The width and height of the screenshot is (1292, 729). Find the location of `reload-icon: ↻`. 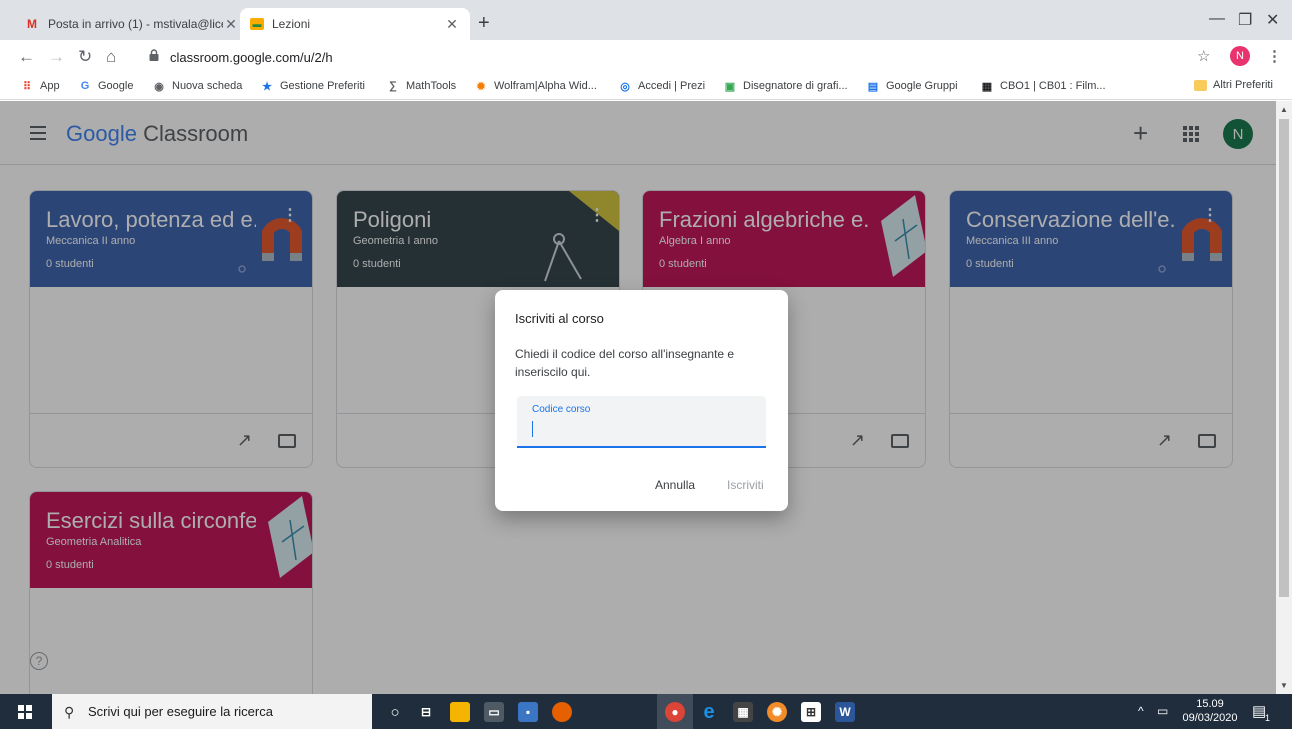

reload-icon: ↻ is located at coordinates (85, 57).